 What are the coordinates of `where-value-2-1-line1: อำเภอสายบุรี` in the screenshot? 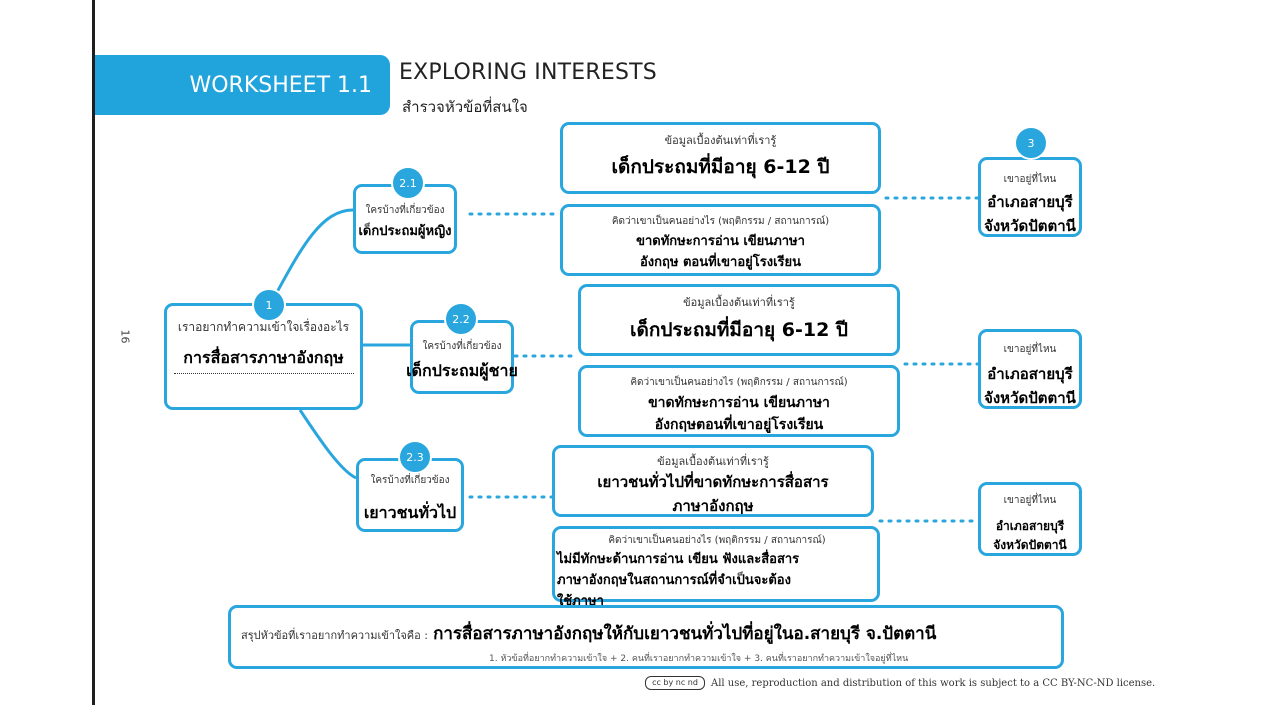 It's located at (1030, 202).